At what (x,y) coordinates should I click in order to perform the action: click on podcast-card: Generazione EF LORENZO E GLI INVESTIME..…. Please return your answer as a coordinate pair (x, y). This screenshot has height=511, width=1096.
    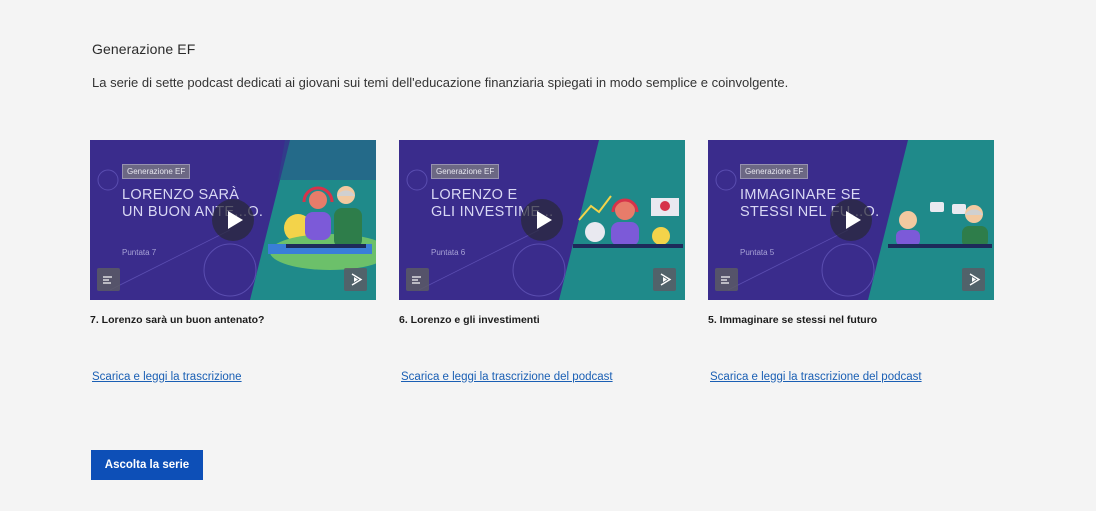
    Looking at the image, I should click on (542, 261).